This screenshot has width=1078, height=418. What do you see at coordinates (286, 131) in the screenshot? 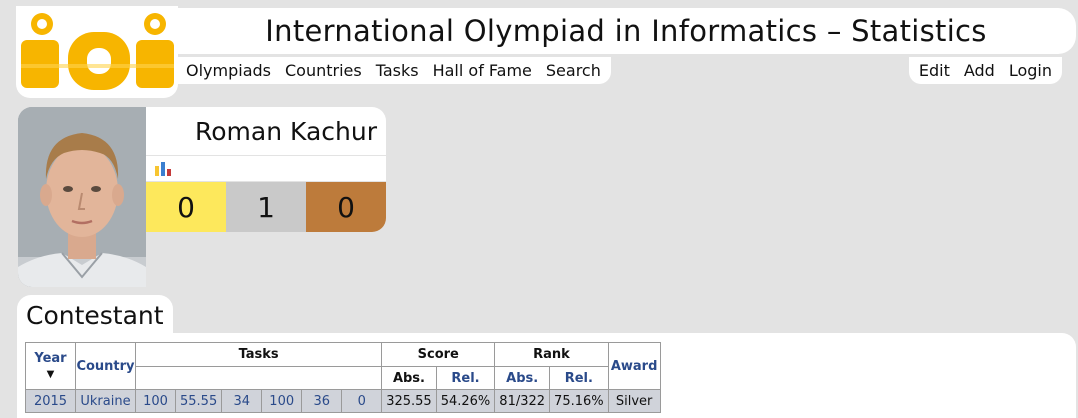
I see `contestant-name: Roman Kachur` at bounding box center [286, 131].